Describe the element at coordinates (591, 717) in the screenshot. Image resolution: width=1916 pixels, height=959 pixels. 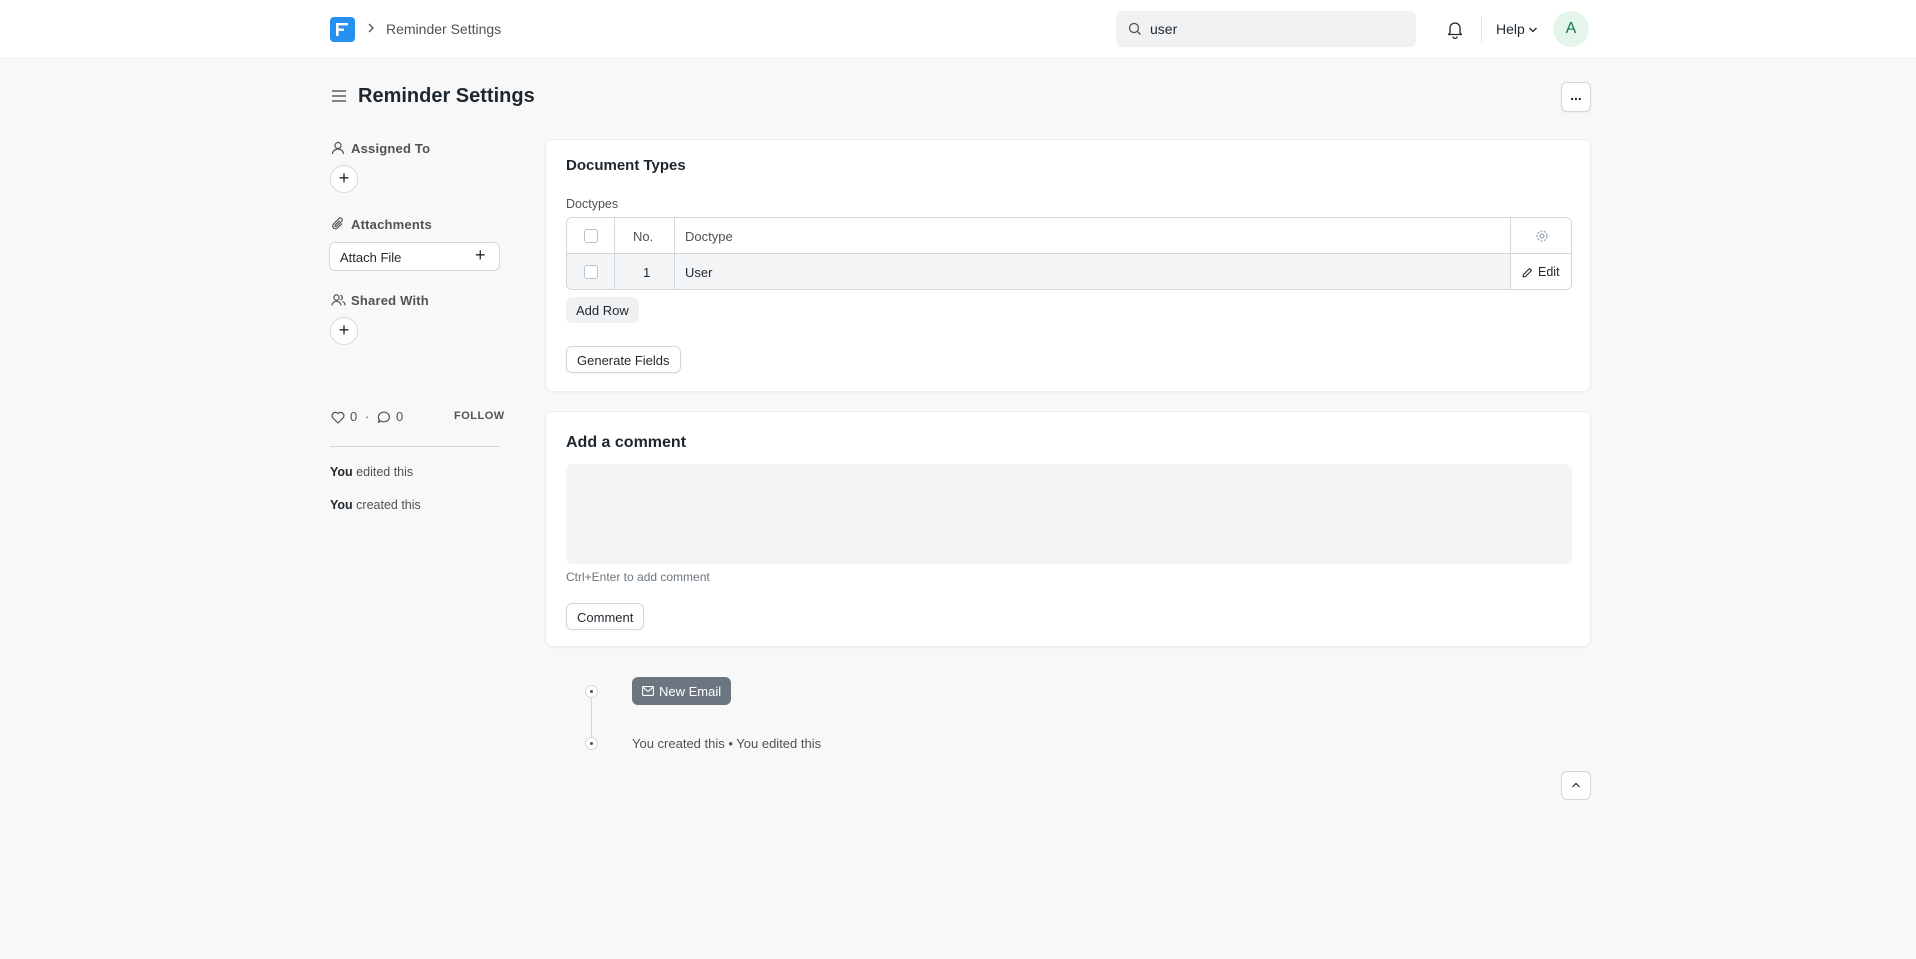
I see `timeline-line` at that location.